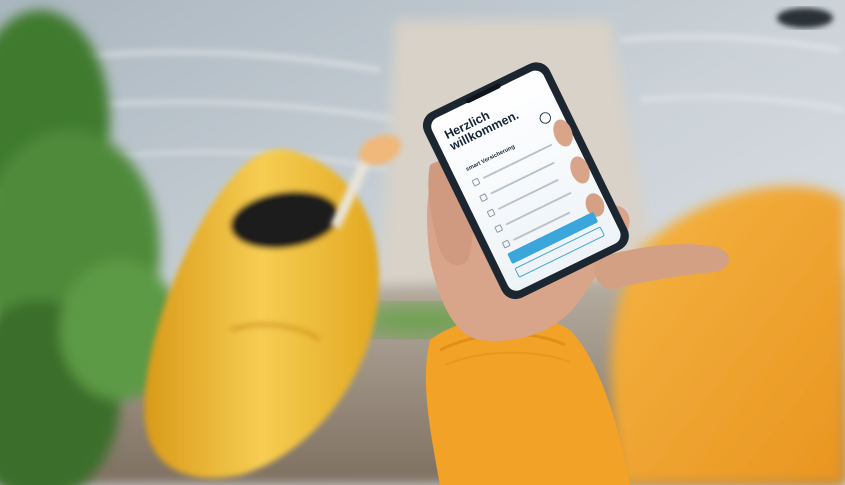 The image size is (845, 485). Describe the element at coordinates (545, 118) in the screenshot. I see `fingerprint-icon` at that location.